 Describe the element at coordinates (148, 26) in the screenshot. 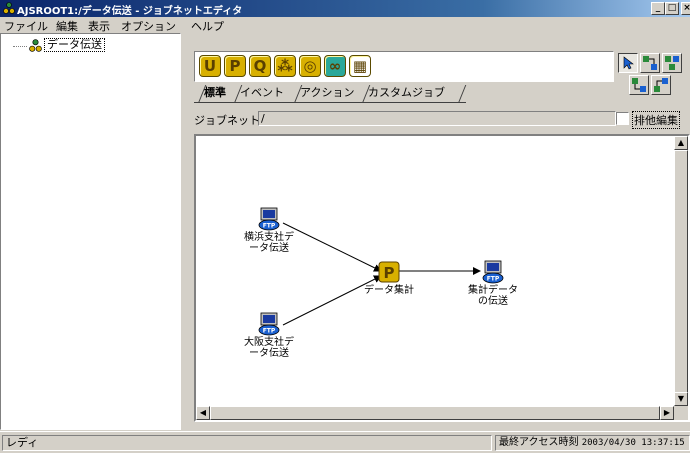

I see `menu-options: オプション` at that location.